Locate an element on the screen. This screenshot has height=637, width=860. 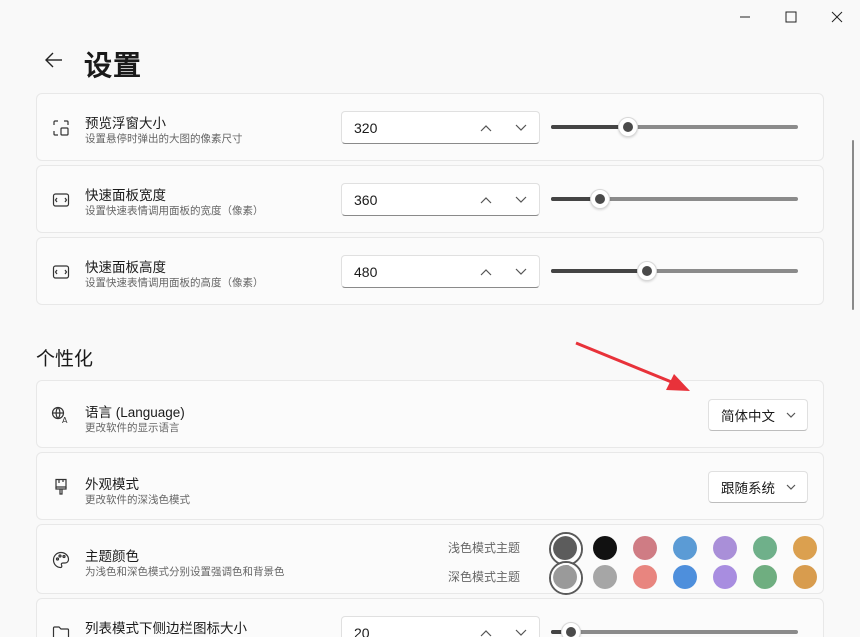
language-dropdown: 简体中文 is located at coordinates (758, 415).